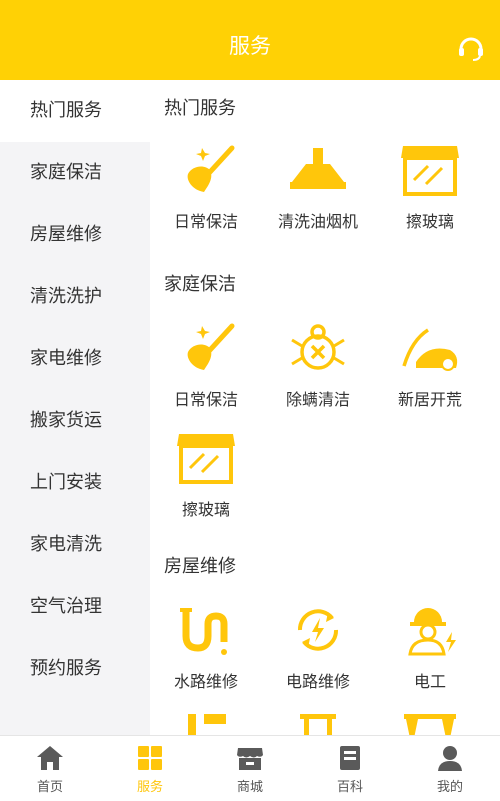  I want to click on service-label: 电工, so click(429, 681).